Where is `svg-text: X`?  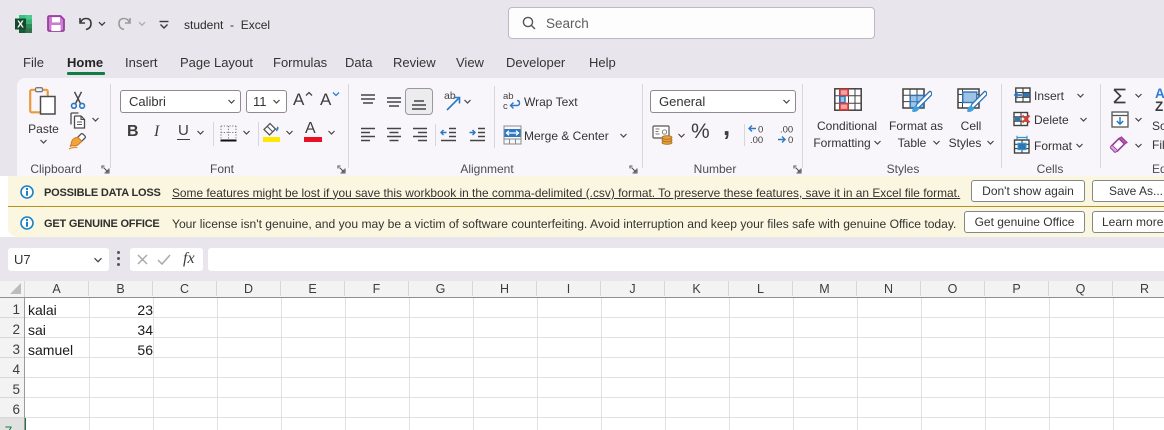 svg-text: X is located at coordinates (20, 25).